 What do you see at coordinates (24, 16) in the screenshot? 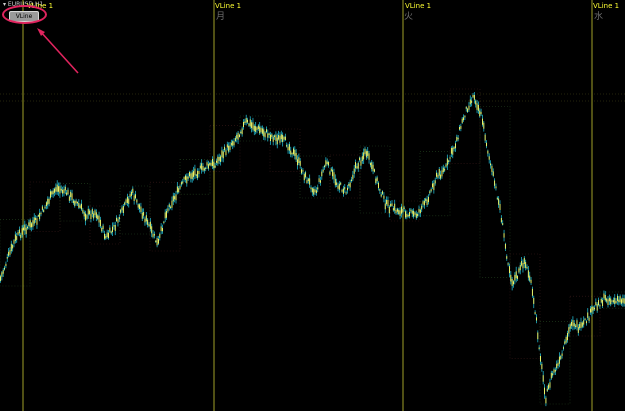
I see `vline-button: VLine` at bounding box center [24, 16].